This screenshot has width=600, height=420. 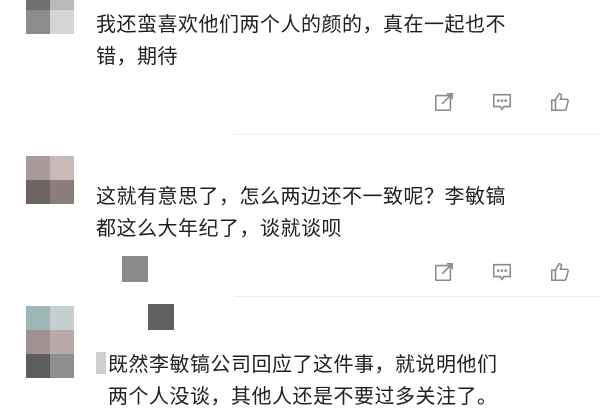 I want to click on comment-text: 既然李敏镐公司回应了这件事，就说明他们 两个人没谈，其他人还是不要过多关注了。, so click(x=303, y=380).